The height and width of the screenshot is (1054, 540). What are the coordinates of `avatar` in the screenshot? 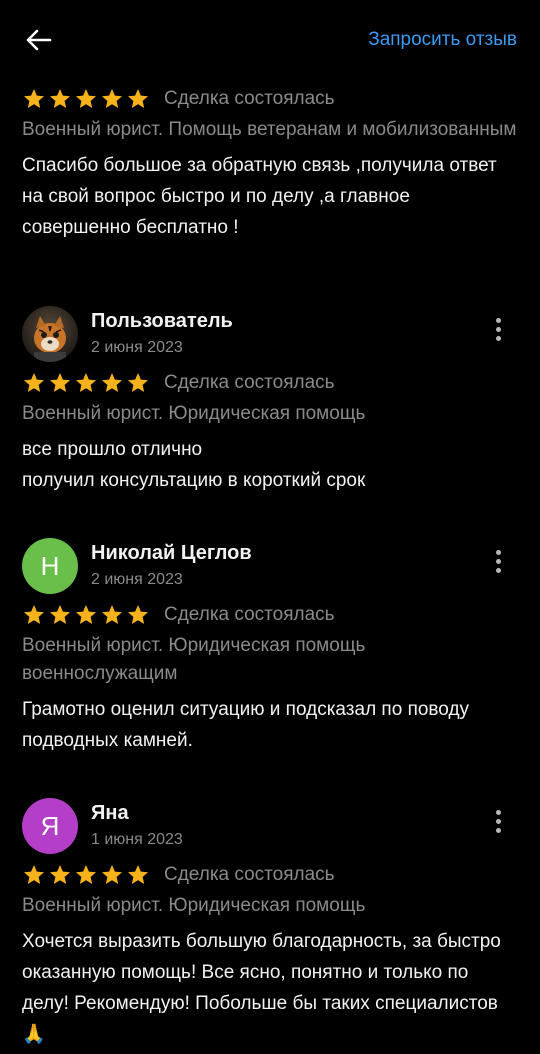 It's located at (50, 334).